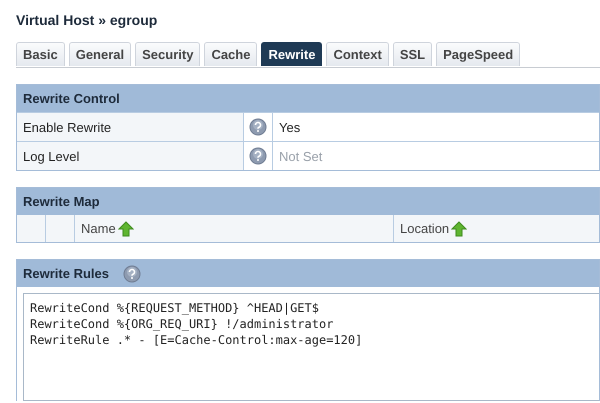  What do you see at coordinates (231, 54) in the screenshot?
I see `tab: Cache` at bounding box center [231, 54].